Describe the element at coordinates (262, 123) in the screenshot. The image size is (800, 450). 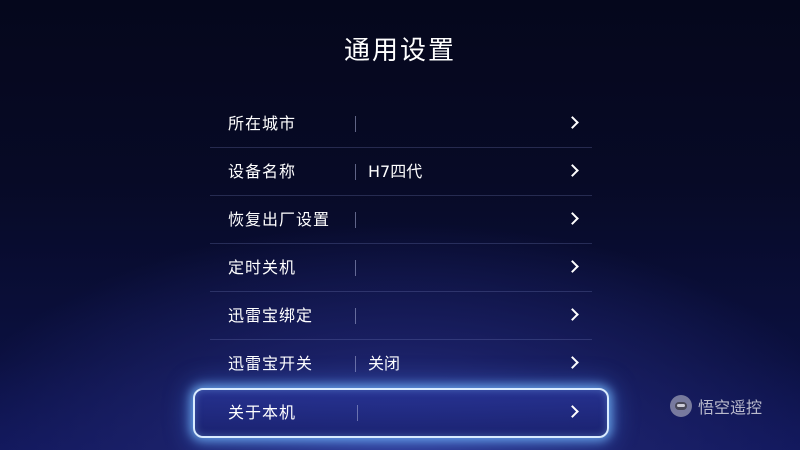
I see `menu-item-label: 所在城市` at that location.